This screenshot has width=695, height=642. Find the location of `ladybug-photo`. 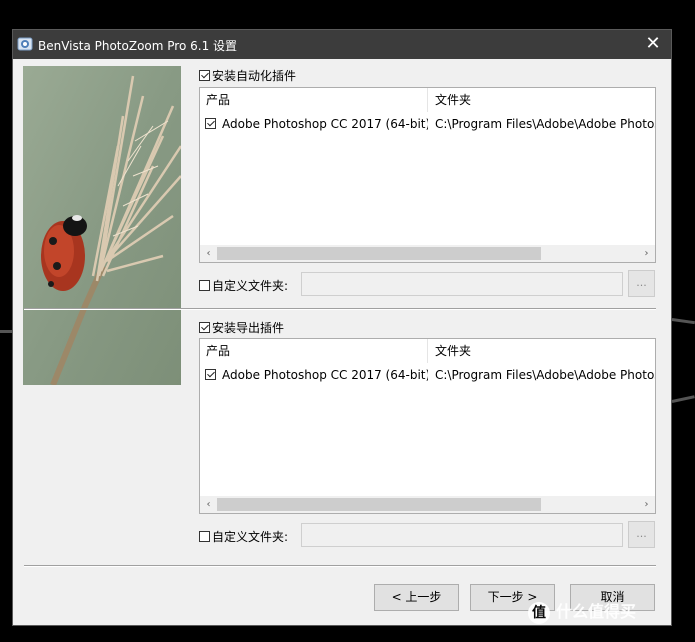

ladybug-photo is located at coordinates (102, 225).